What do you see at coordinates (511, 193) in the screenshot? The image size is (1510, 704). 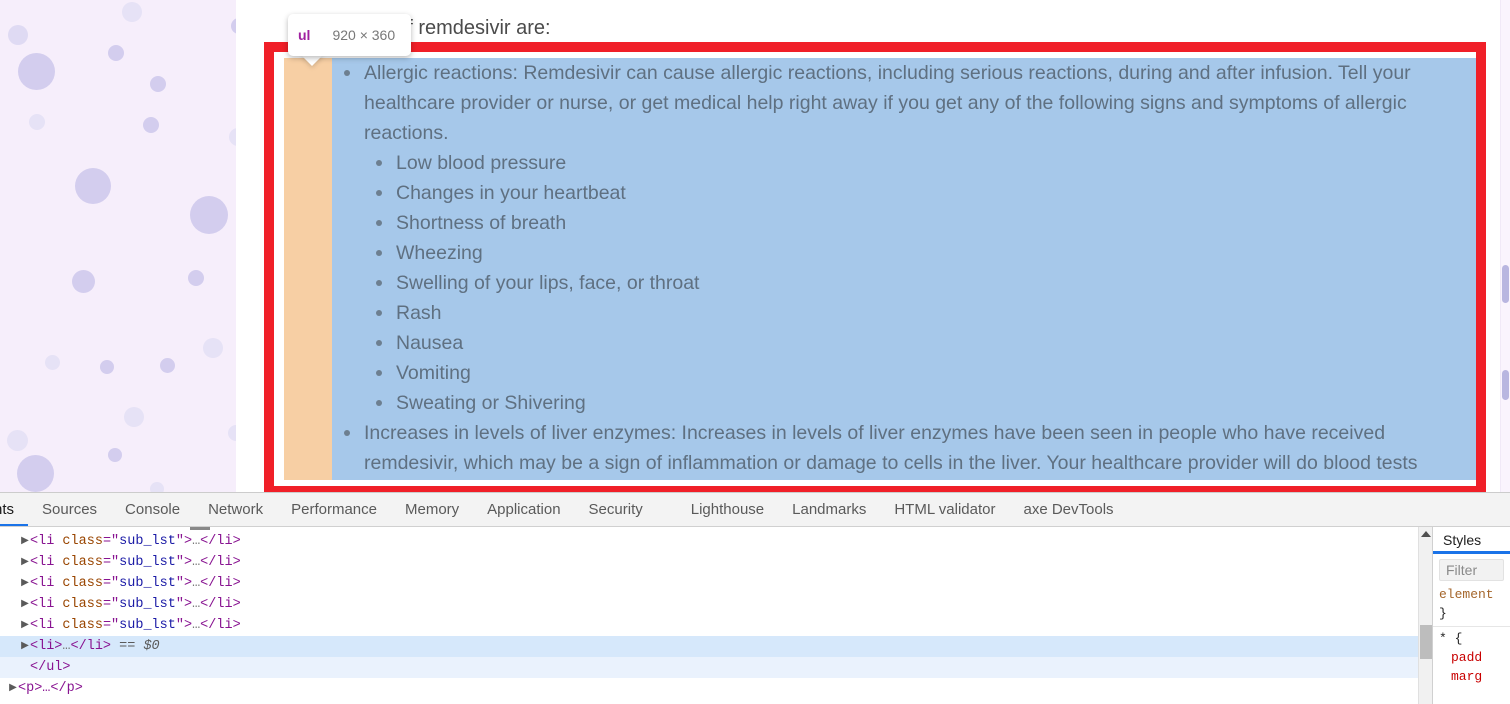 I see `sub-list-item-text: Changes in your heartbeat` at bounding box center [511, 193].